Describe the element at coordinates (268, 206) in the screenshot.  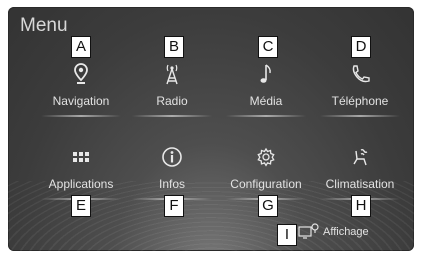
I see `callout-g: G` at that location.